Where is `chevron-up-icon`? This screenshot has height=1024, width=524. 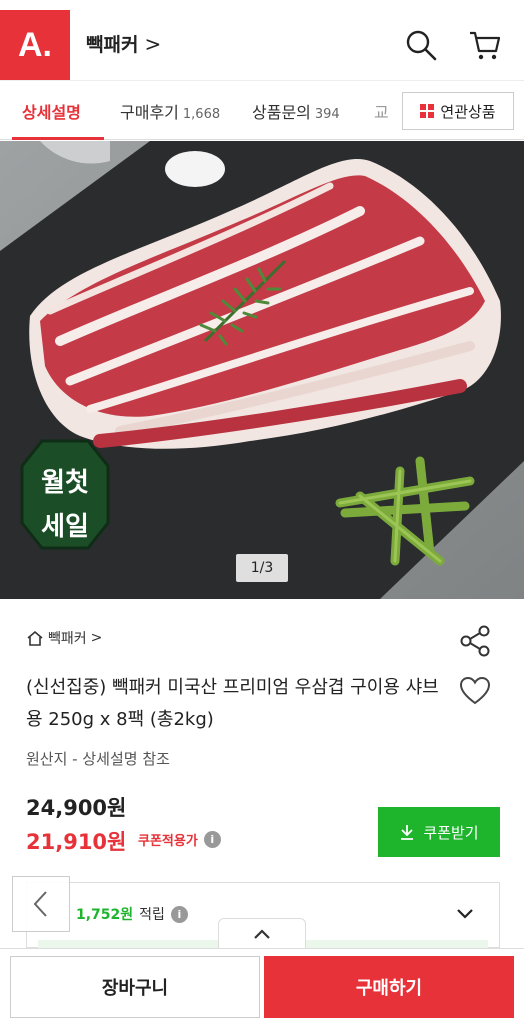
chevron-up-icon is located at coordinates (262, 933).